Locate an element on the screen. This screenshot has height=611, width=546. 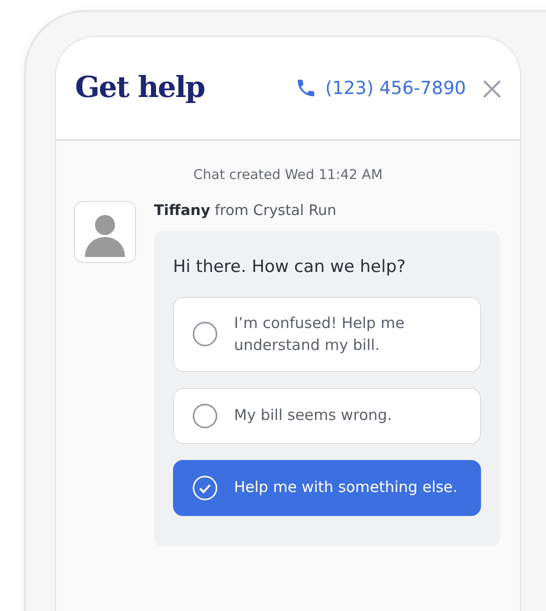
check-circle-icon is located at coordinates (205, 487).